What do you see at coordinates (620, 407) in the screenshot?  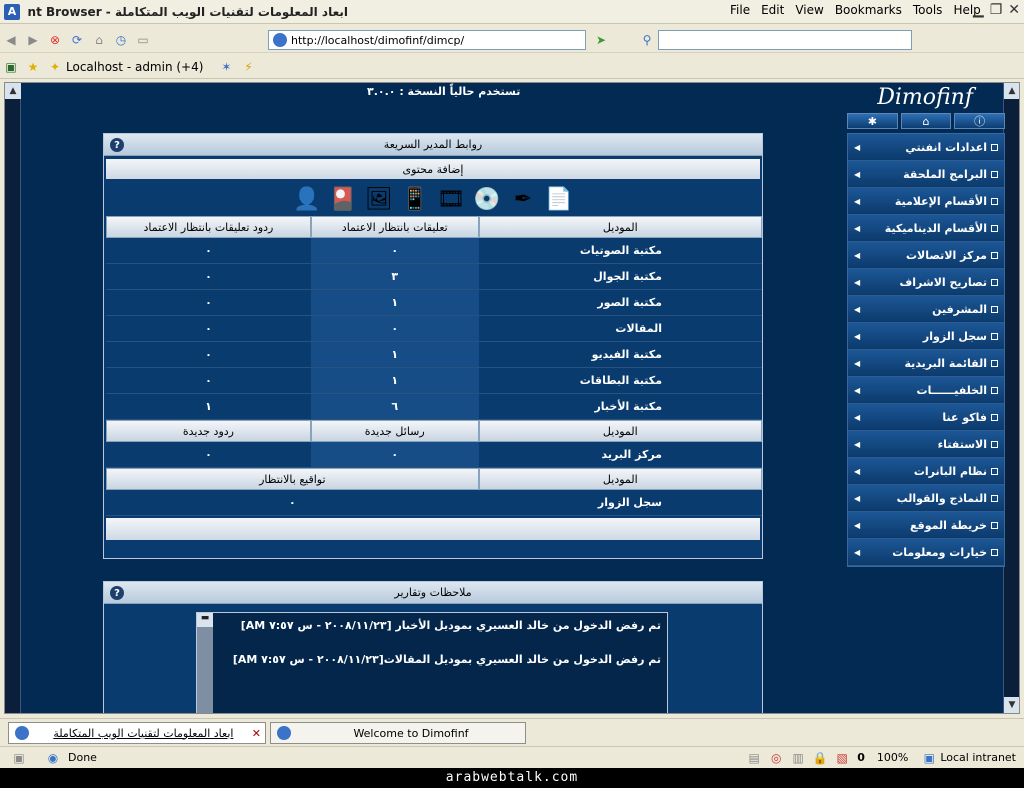 I see `cell-module: مكتبة الأخبار` at bounding box center [620, 407].